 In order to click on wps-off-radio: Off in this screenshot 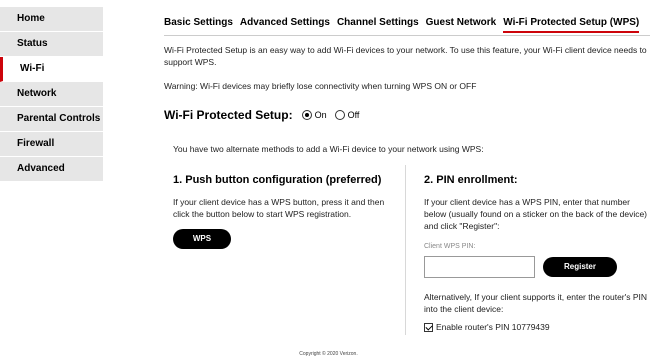, I will do `click(347, 115)`.